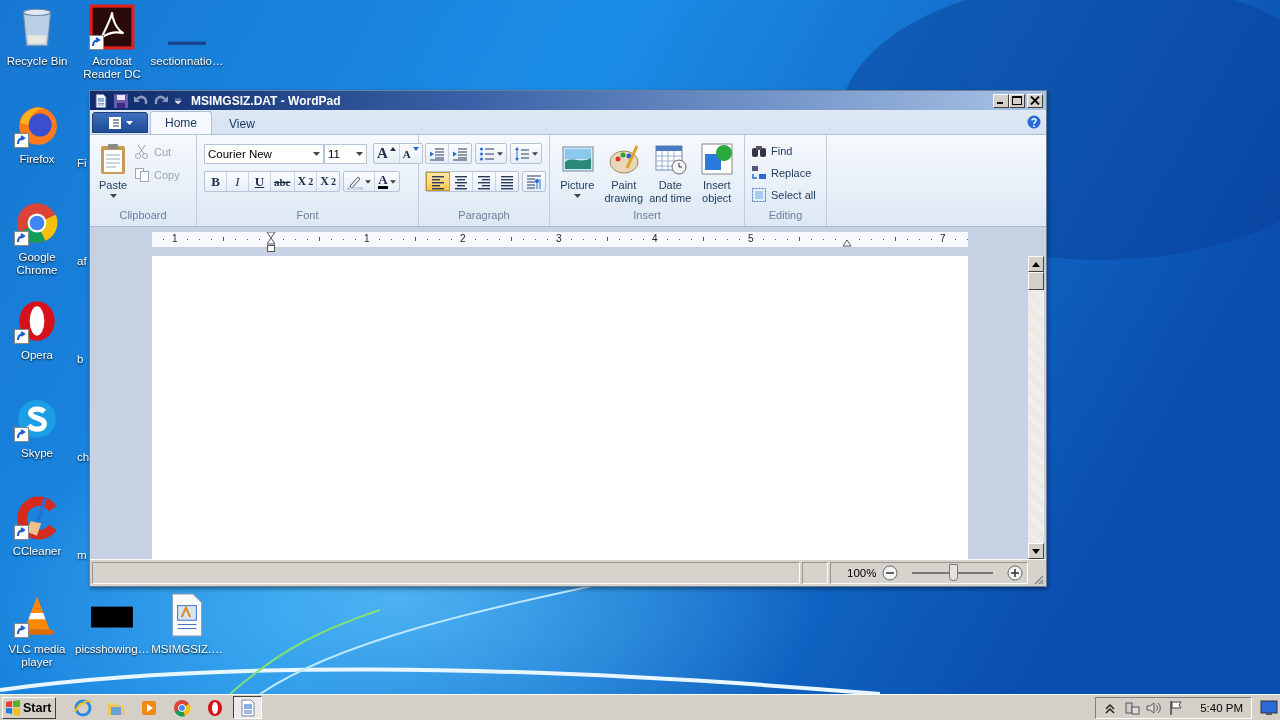 The height and width of the screenshot is (720, 1280). I want to click on align-center-icon, so click(461, 181).